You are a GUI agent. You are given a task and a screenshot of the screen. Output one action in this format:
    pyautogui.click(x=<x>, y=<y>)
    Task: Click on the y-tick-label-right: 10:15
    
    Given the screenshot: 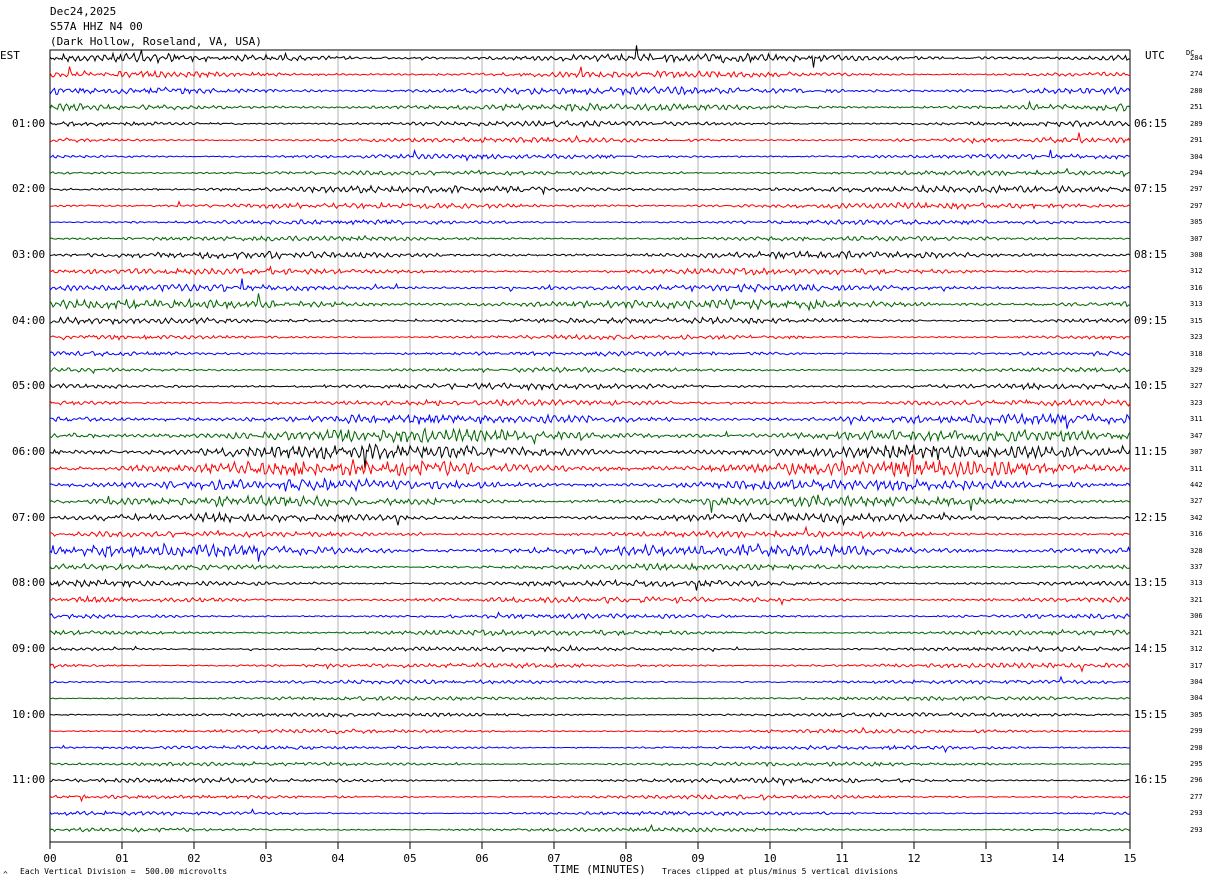 What is the action you would take?
    pyautogui.click(x=1151, y=386)
    